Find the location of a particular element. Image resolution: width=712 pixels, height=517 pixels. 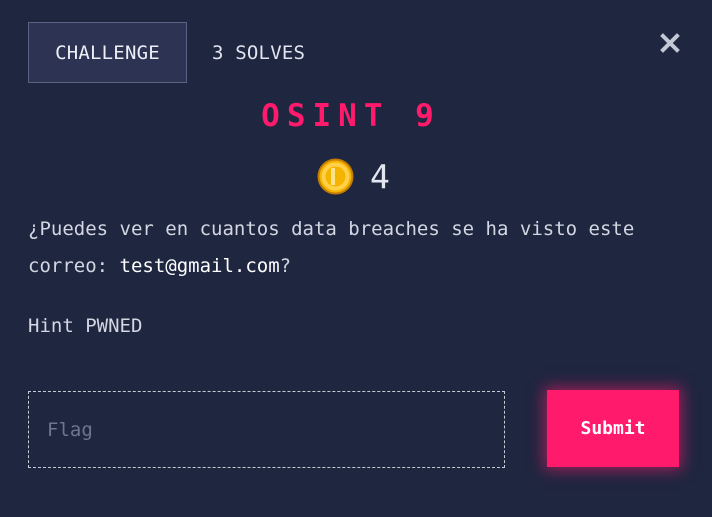

challenge-tabs: CHALLENGE 3 SOLVES is located at coordinates (166, 52).